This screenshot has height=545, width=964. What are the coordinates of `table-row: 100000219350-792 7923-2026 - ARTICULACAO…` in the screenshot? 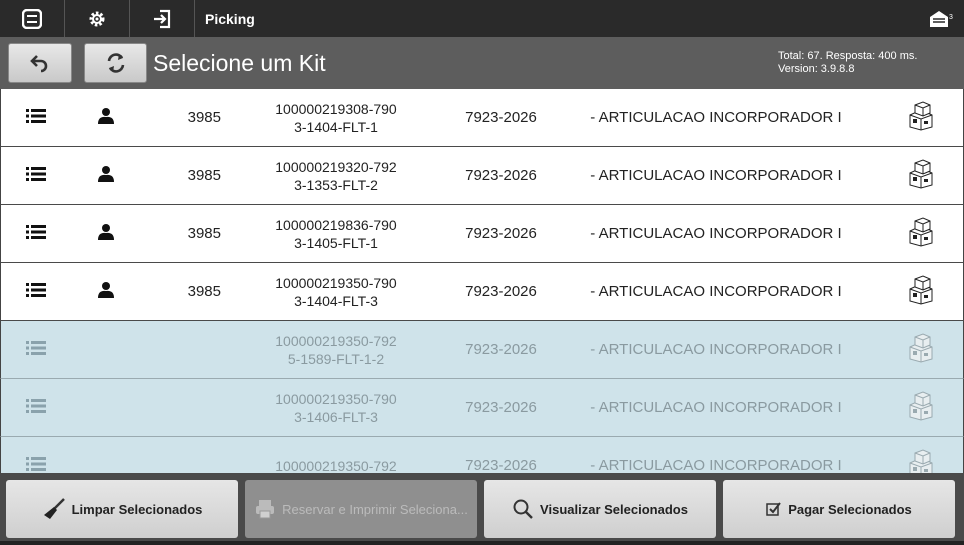 It's located at (482, 455).